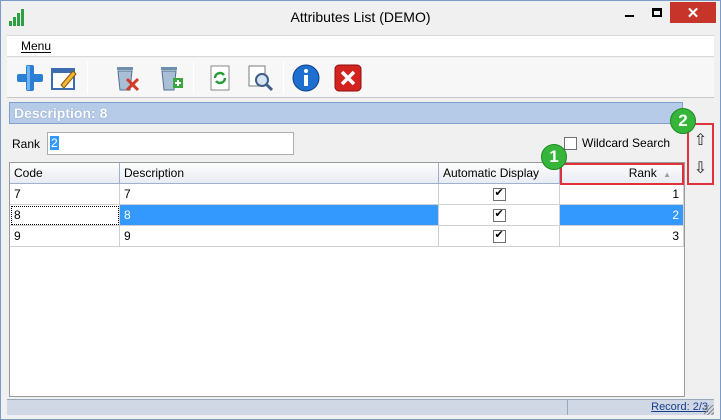  Describe the element at coordinates (65, 215) in the screenshot. I see `cell-code: 8` at that location.